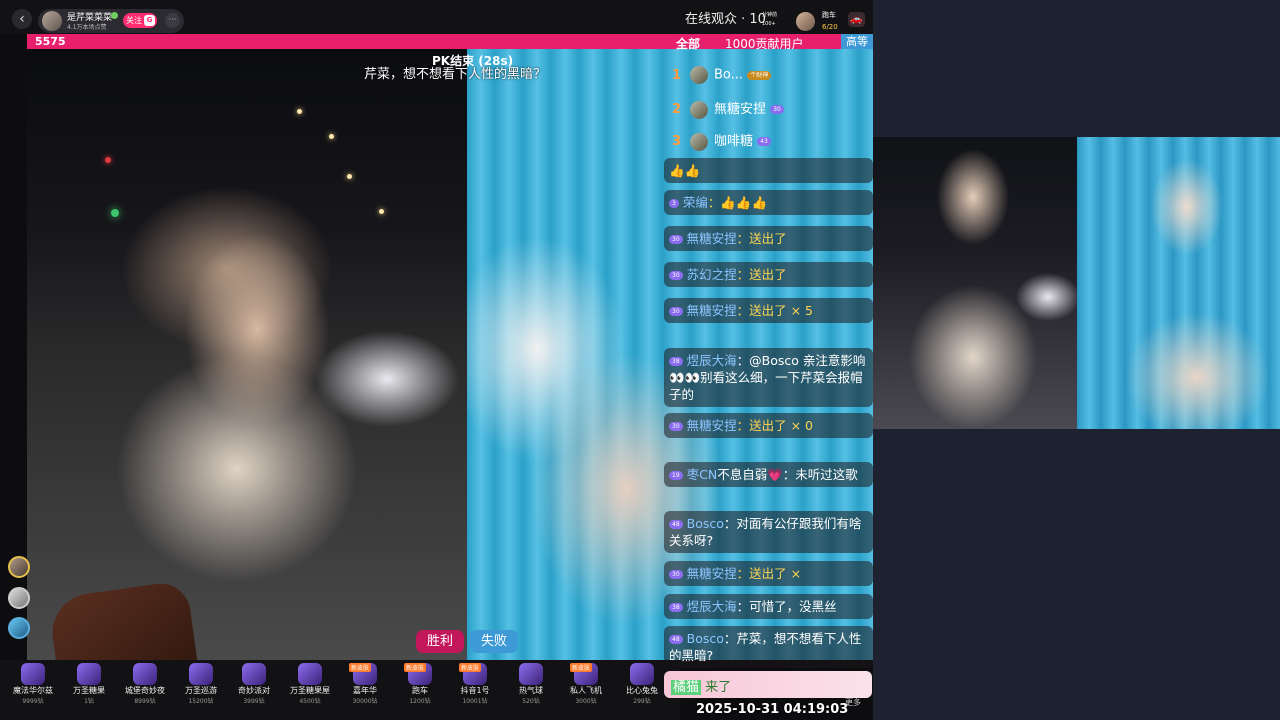 The width and height of the screenshot is (1280, 720). I want to click on gift-item: 新皮肤 嘉年华 30000钻, so click(365, 684).